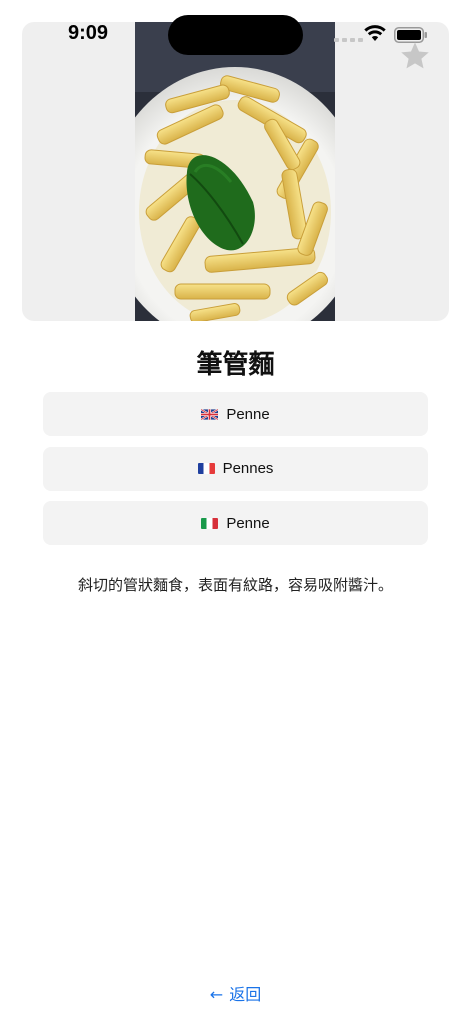 The width and height of the screenshot is (471, 1024). What do you see at coordinates (210, 414) in the screenshot?
I see `uk-flag-icon` at bounding box center [210, 414].